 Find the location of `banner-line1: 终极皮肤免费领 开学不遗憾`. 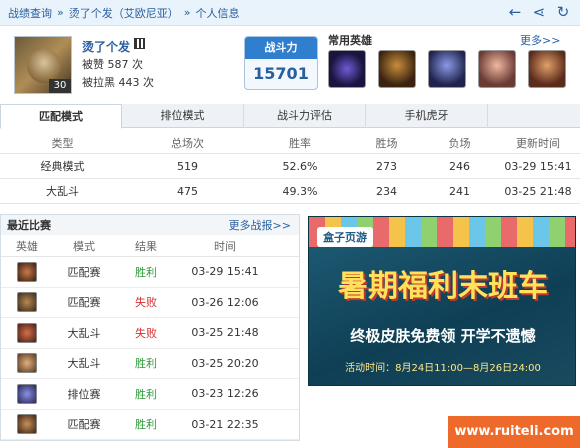

banner-line1: 终极皮肤免费领 开学不遗憾 is located at coordinates (443, 336).